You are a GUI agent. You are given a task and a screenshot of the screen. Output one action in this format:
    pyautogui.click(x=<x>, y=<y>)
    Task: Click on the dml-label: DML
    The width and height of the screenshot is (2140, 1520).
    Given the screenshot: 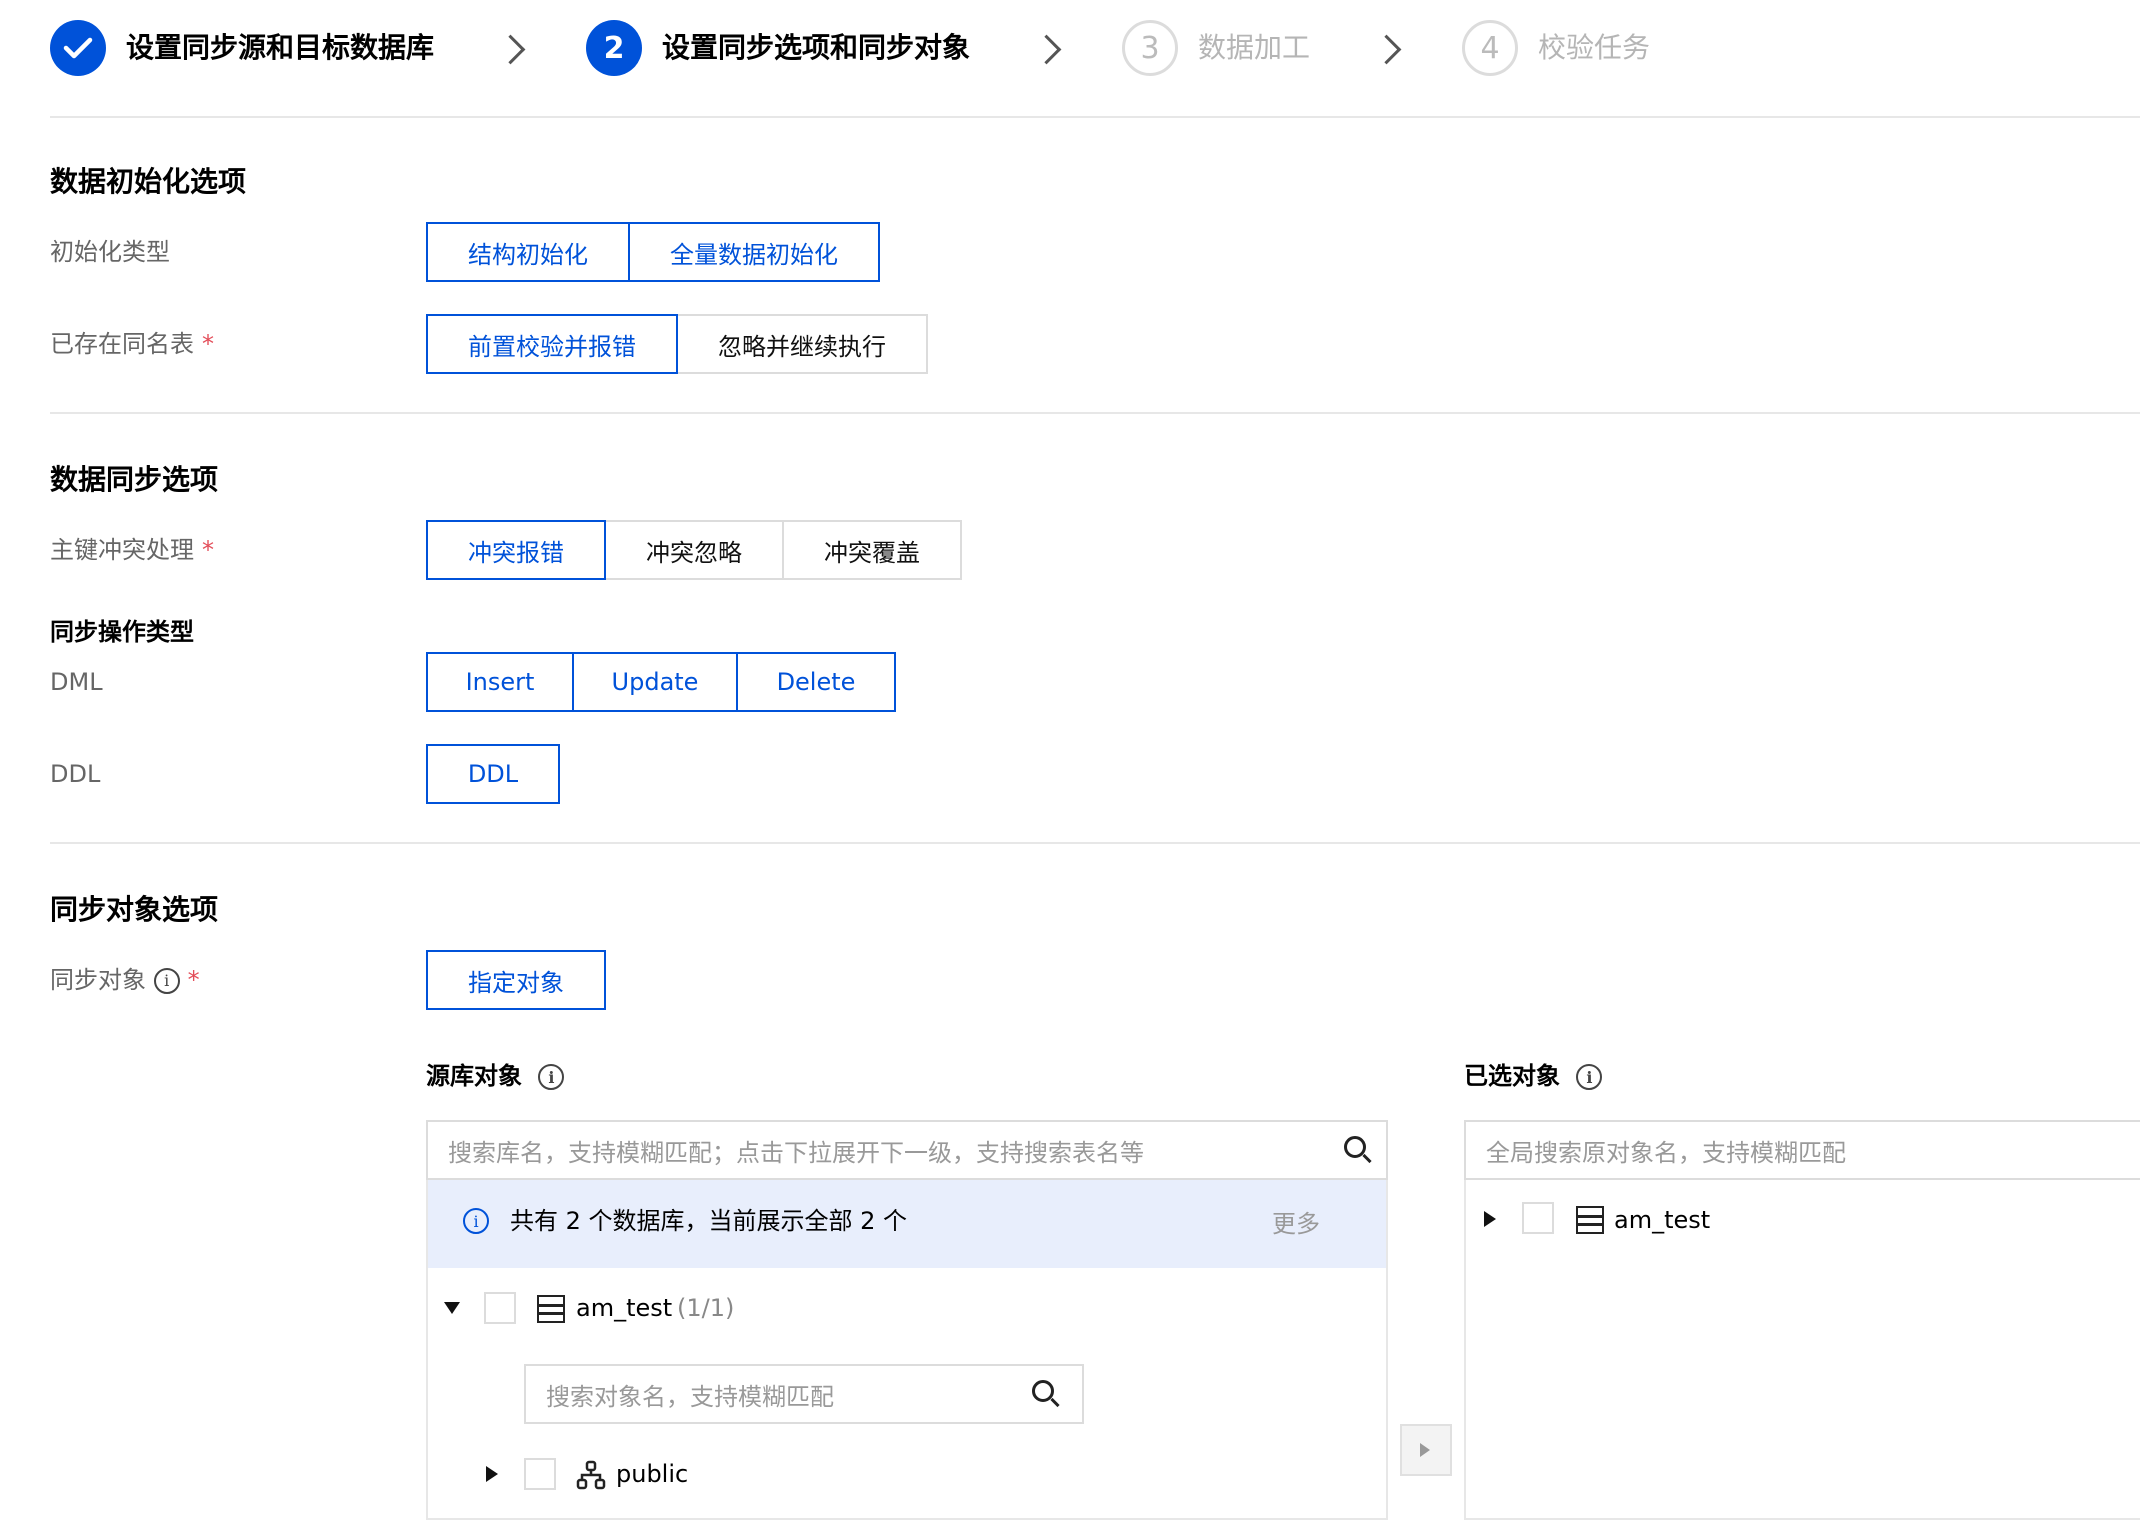 What is the action you would take?
    pyautogui.click(x=76, y=682)
    